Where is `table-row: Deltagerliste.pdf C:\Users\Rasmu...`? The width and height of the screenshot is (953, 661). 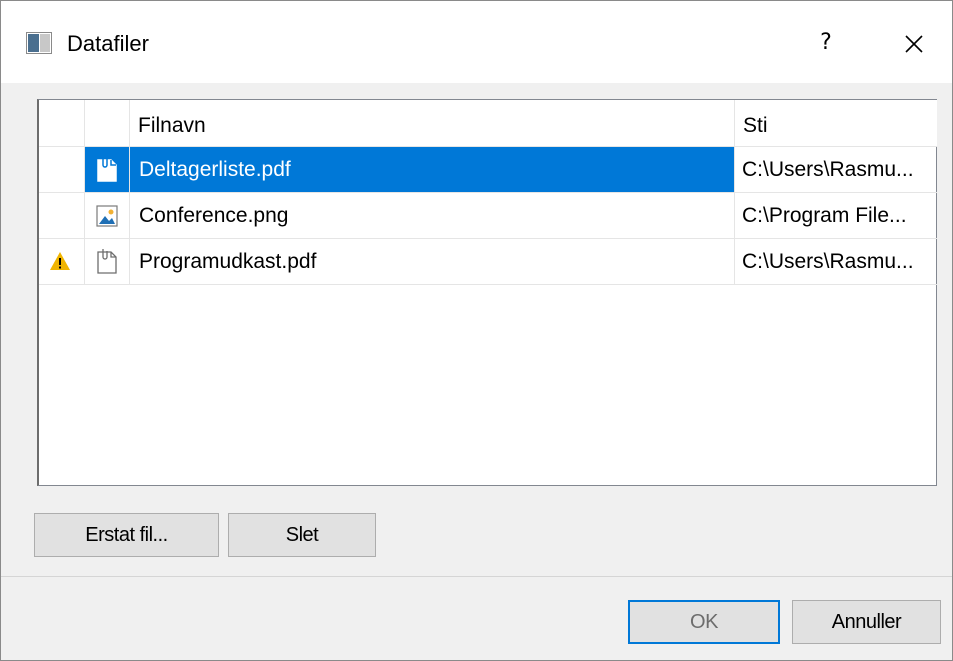 table-row: Deltagerliste.pdf C:\Users\Rasmu... is located at coordinates (488, 170).